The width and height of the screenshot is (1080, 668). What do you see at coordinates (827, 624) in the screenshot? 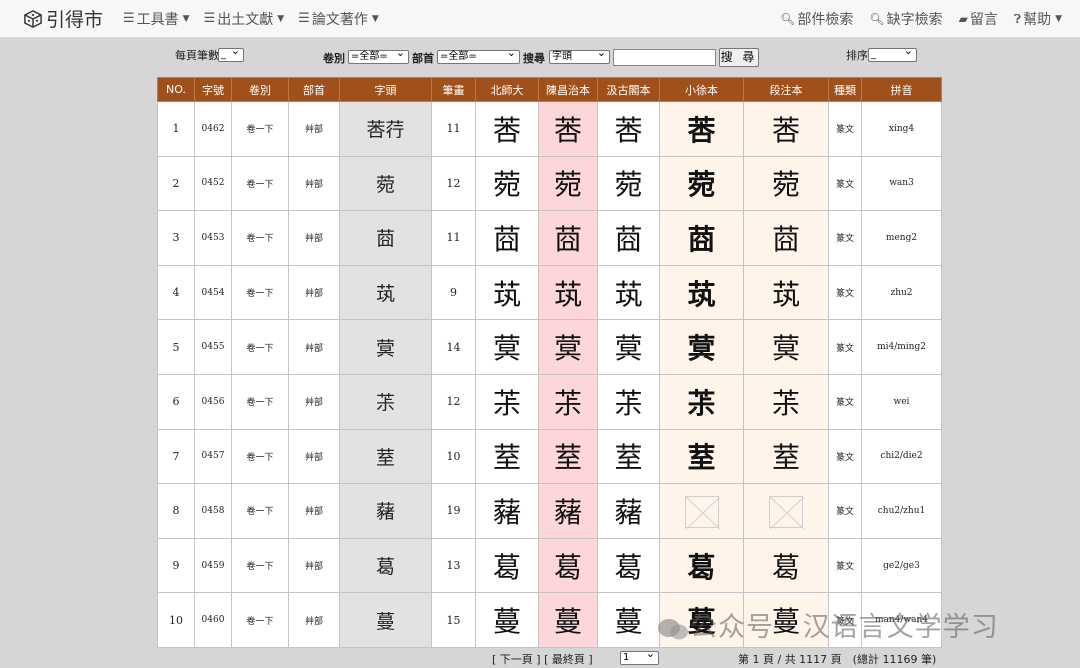
I see `watermark: 公众号 · 汉语言文学学习` at bounding box center [827, 624].